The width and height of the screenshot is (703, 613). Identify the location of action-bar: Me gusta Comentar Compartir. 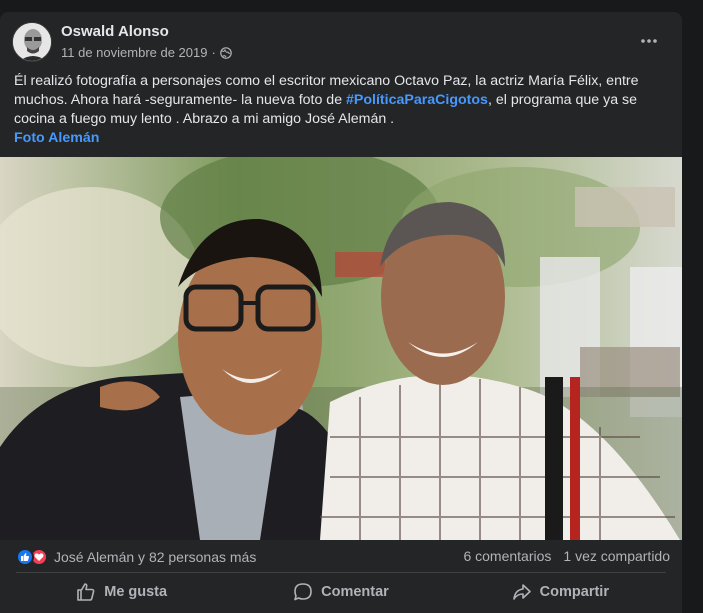
(341, 592).